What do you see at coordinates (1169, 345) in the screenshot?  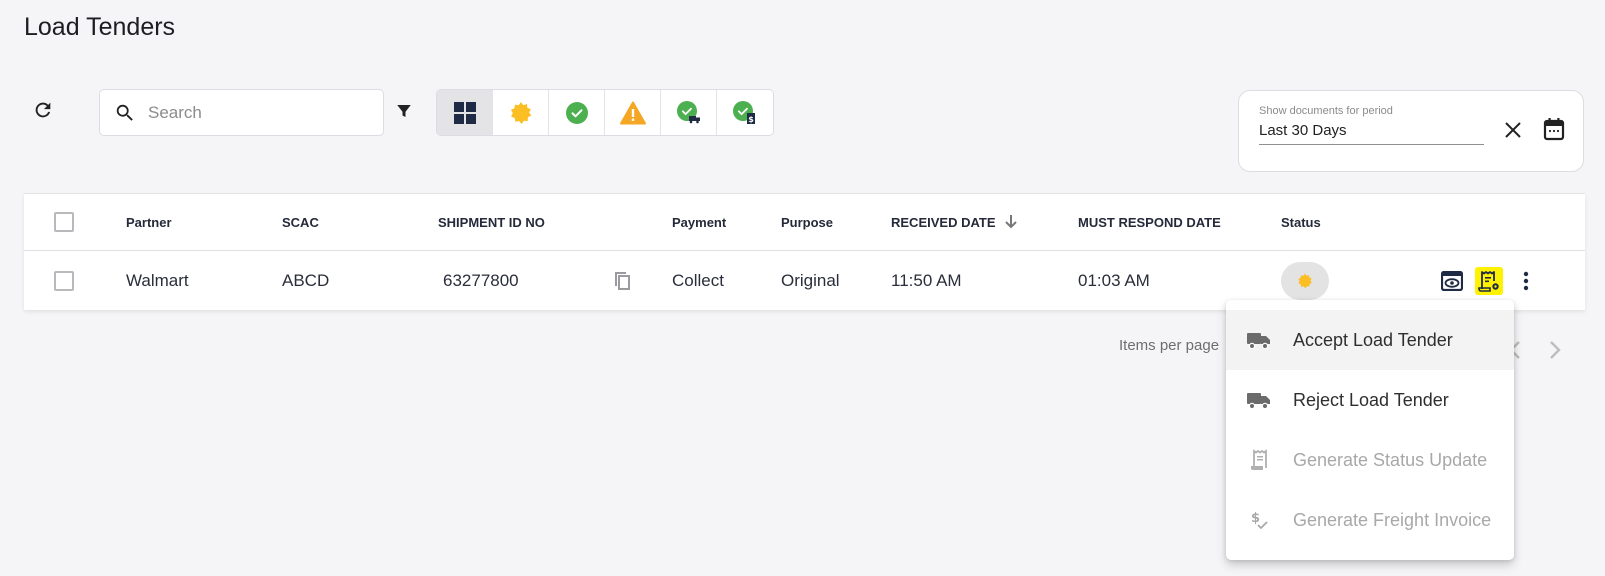 I see `items-per-page-label: Items per page` at bounding box center [1169, 345].